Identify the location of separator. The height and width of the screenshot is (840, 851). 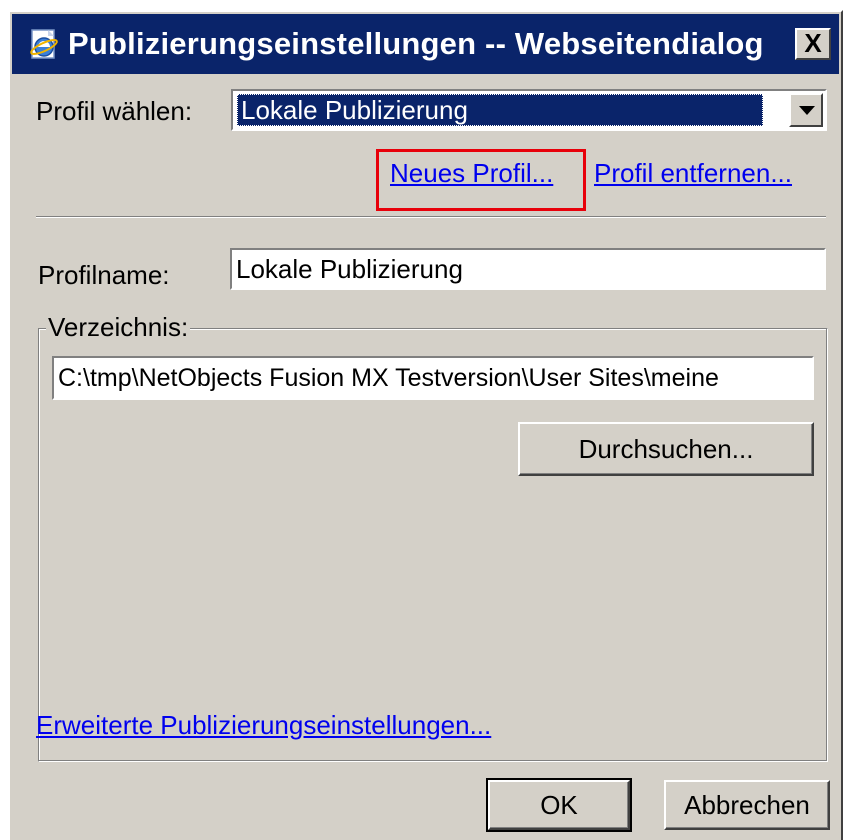
(431, 217).